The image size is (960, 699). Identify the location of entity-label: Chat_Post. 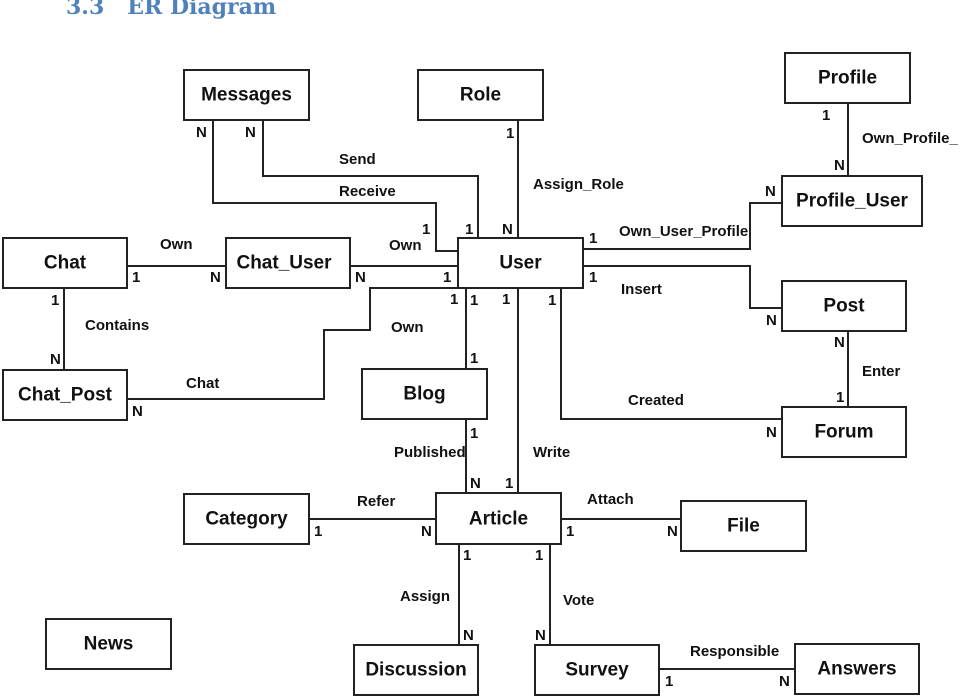
(65, 395).